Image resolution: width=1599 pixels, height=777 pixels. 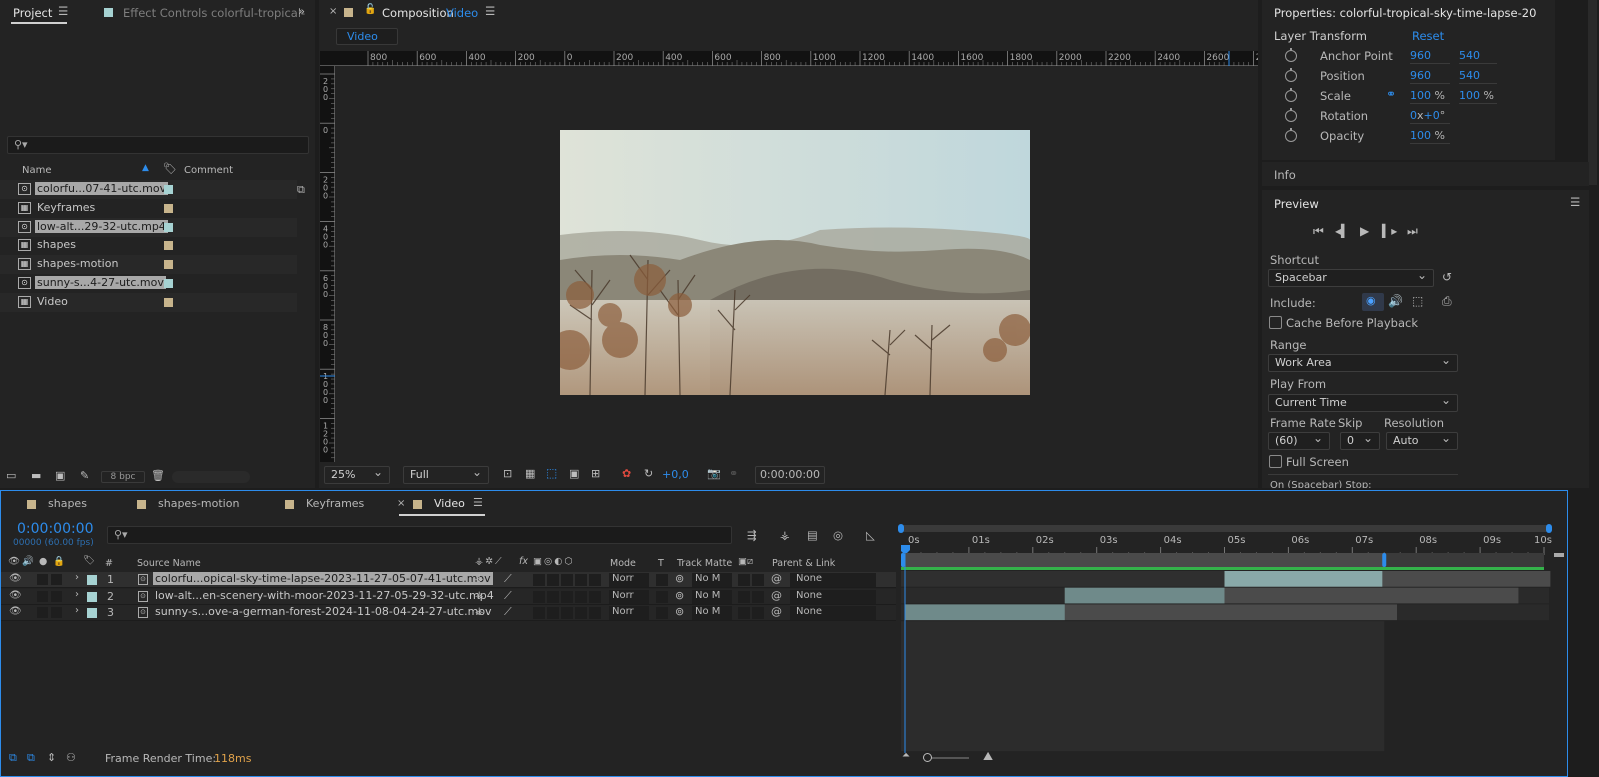 What do you see at coordinates (812, 535) in the screenshot?
I see `frame-blending-icon: ▤` at bounding box center [812, 535].